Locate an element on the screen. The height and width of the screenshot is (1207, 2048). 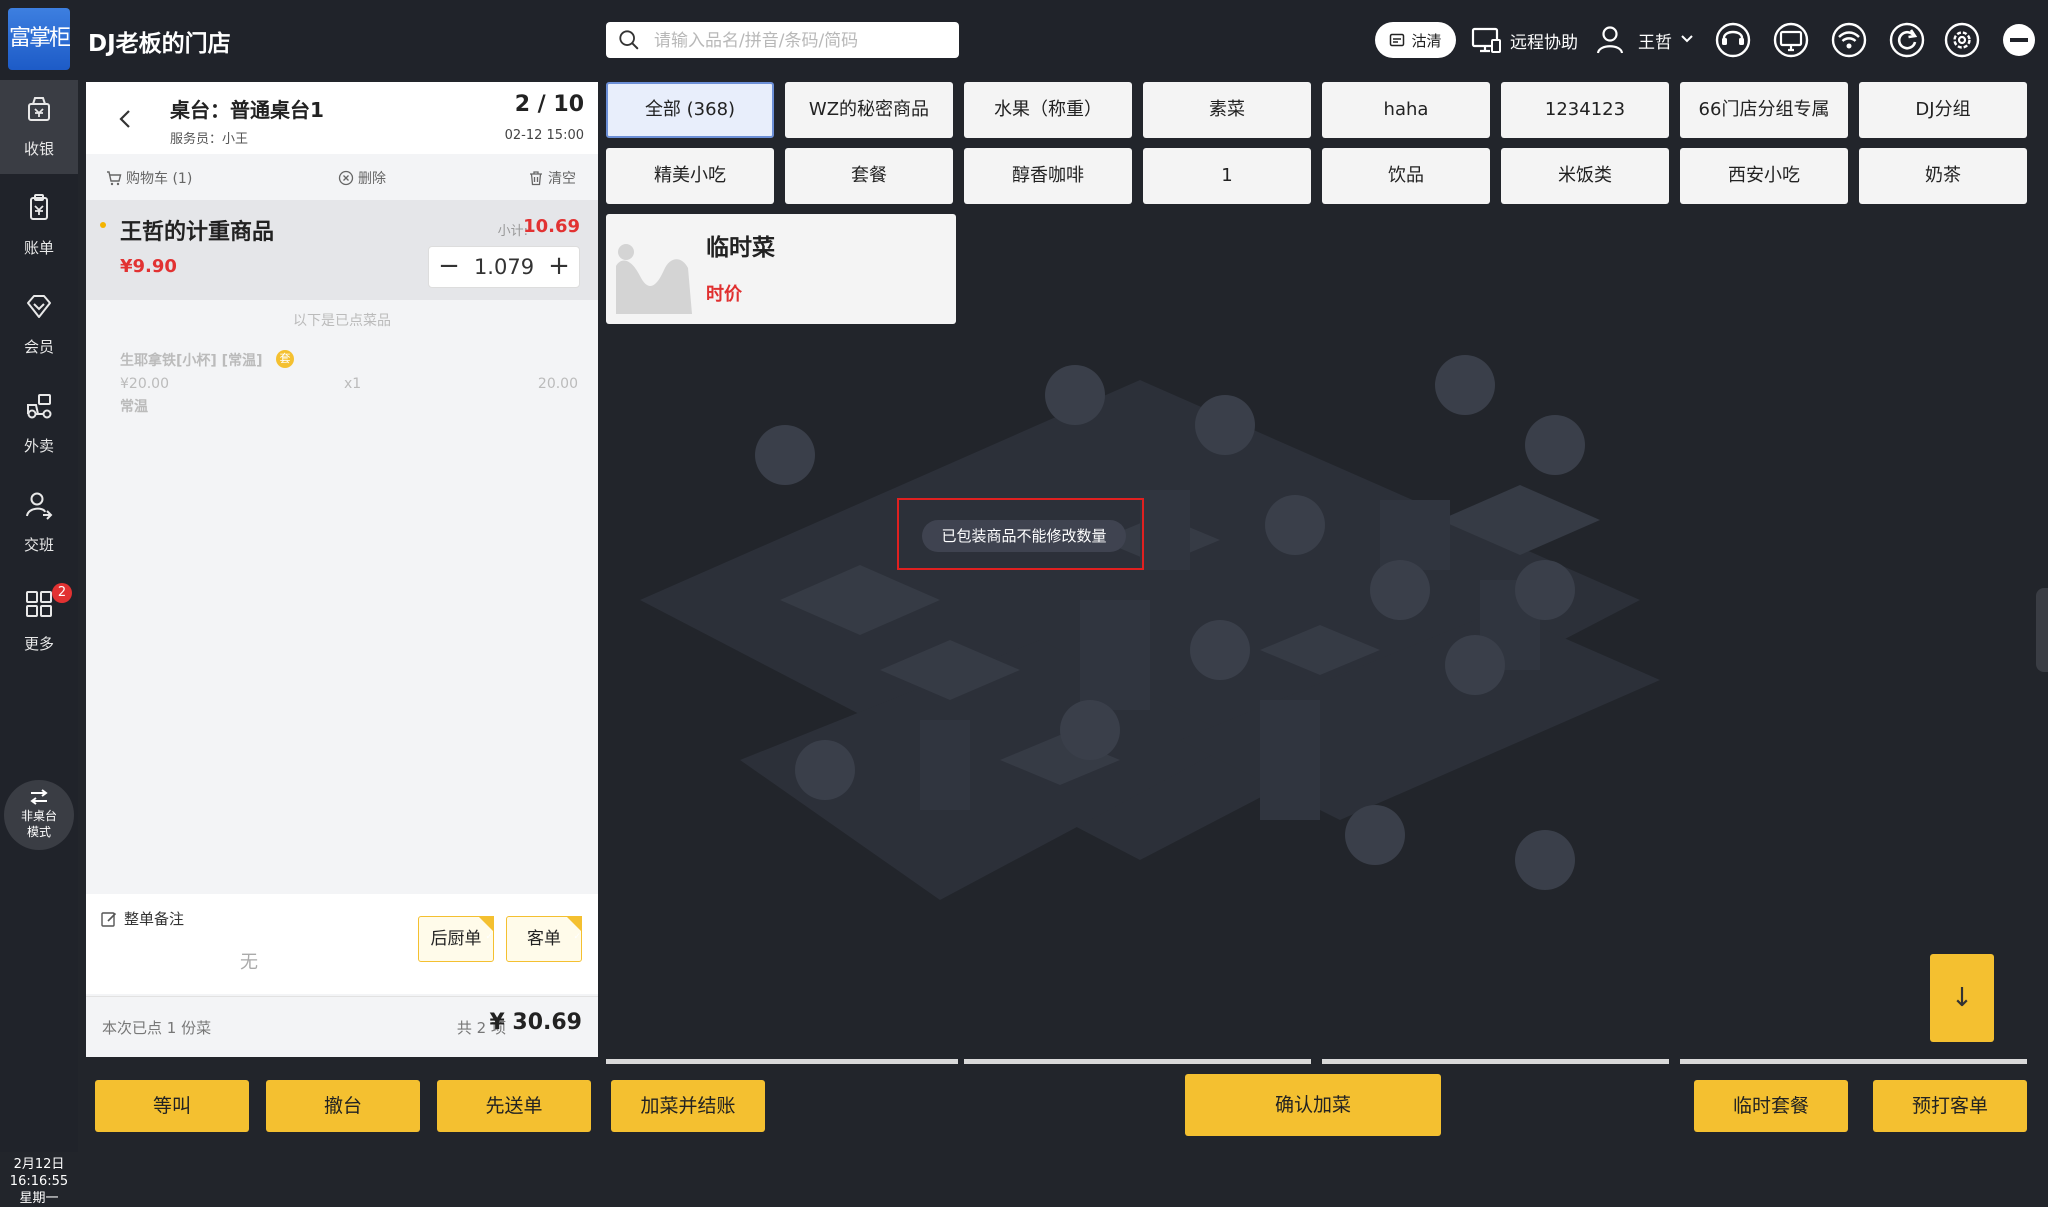
nav-cashier-label: 收银 is located at coordinates (38, 149).